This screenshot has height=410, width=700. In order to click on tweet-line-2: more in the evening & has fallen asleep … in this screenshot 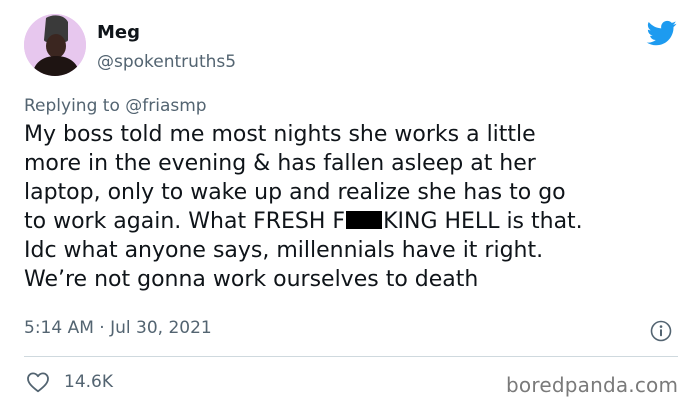, I will do `click(280, 163)`.